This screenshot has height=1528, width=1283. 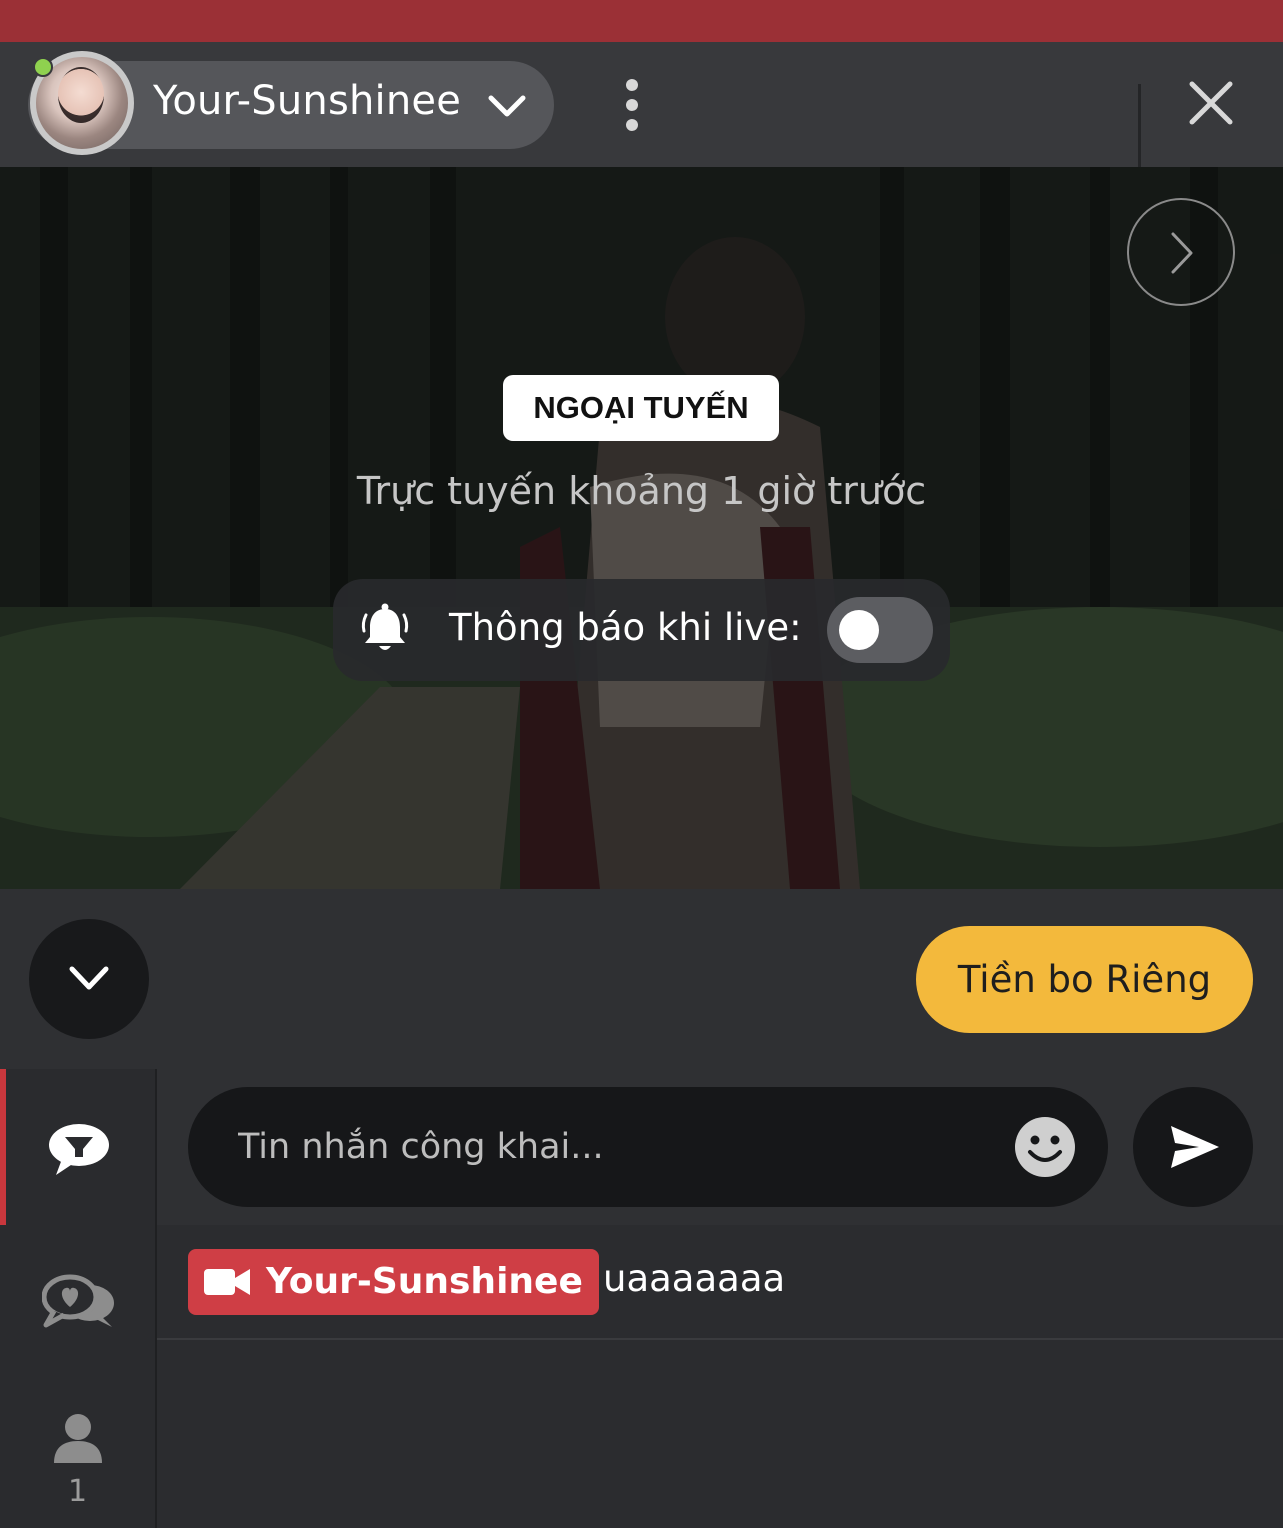 What do you see at coordinates (618, 1147) in the screenshot?
I see `public-message-input` at bounding box center [618, 1147].